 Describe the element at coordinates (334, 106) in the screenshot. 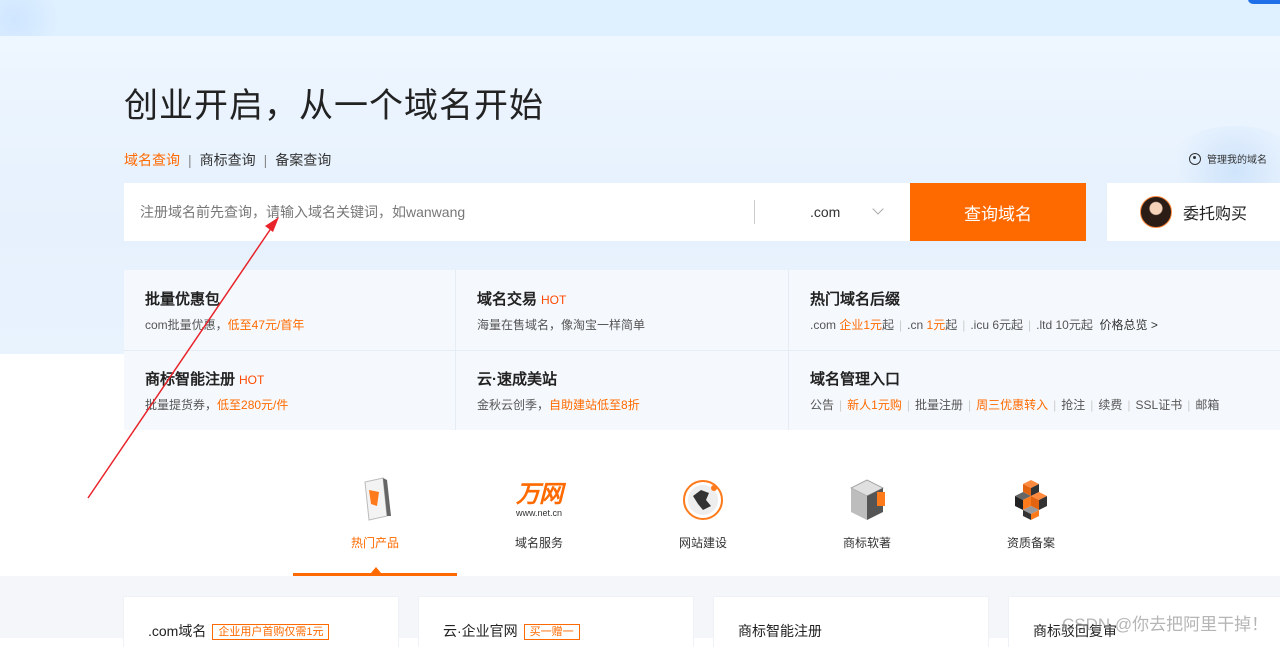

I see `hero-title: 创业开启，从一个域名开始` at that location.